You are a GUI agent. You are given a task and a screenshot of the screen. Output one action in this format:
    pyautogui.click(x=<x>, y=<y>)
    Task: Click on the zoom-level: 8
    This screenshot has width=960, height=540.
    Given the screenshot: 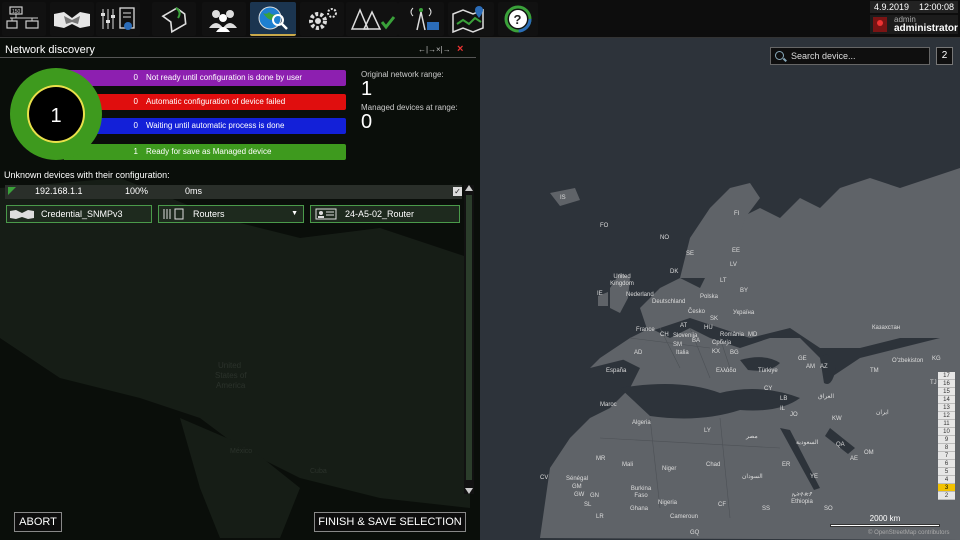 What is the action you would take?
    pyautogui.click(x=946, y=448)
    